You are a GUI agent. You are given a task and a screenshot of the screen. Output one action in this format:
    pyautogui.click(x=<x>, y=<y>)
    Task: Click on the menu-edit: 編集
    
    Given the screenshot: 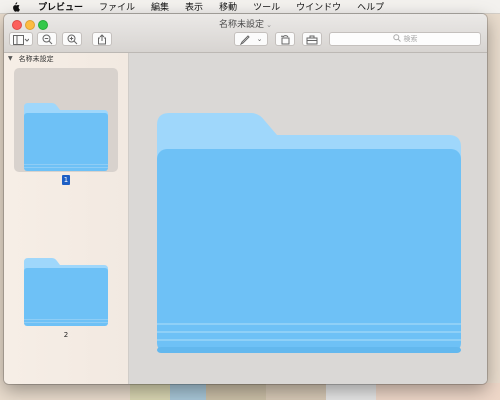 What is the action you would take?
    pyautogui.click(x=160, y=6)
    